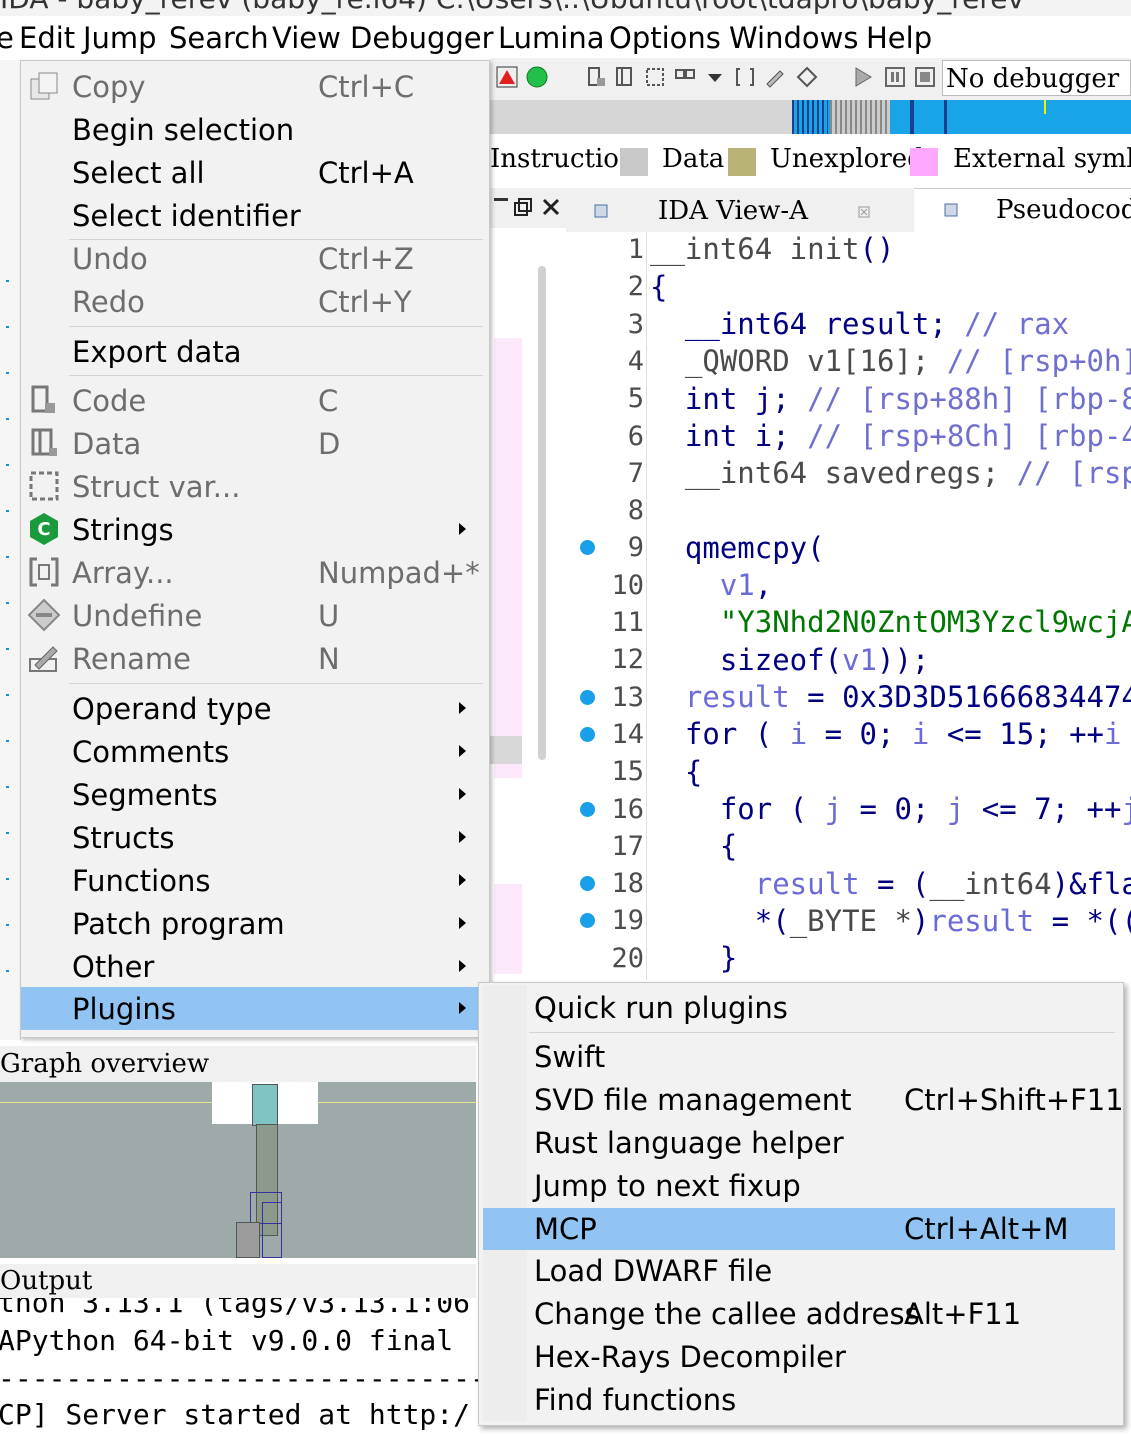  I want to click on code-line-4: _QWORD v1[16]; // [rsp+0h], so click(890, 361).